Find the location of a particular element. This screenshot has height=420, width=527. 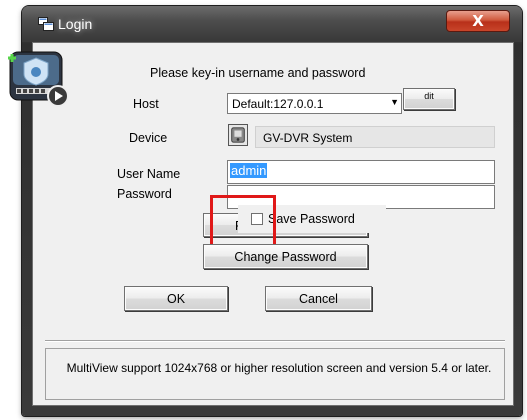

change-password-button: Change Password is located at coordinates (285, 256).